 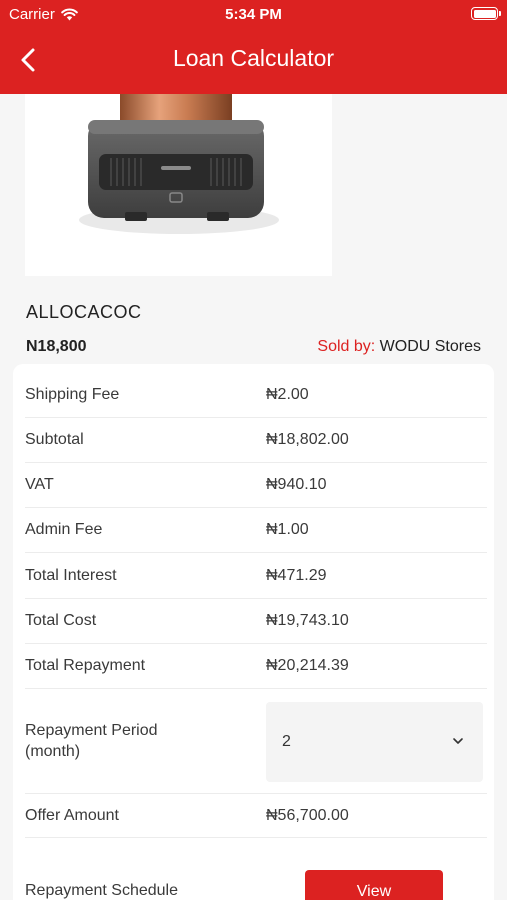 I want to click on repayment-schedule-label: Repayment Schedule, so click(x=101, y=890).